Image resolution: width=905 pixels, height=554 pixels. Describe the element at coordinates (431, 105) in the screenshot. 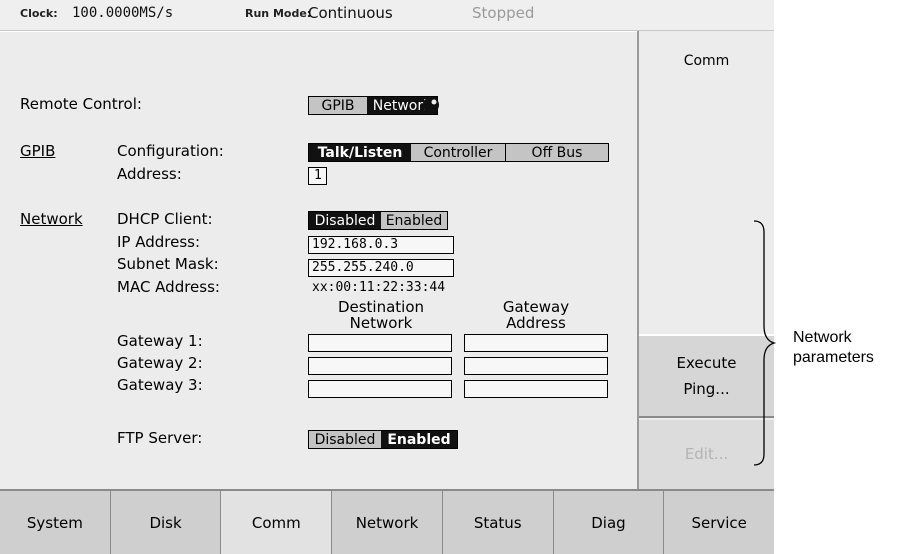

I see `indicator-icon` at that location.